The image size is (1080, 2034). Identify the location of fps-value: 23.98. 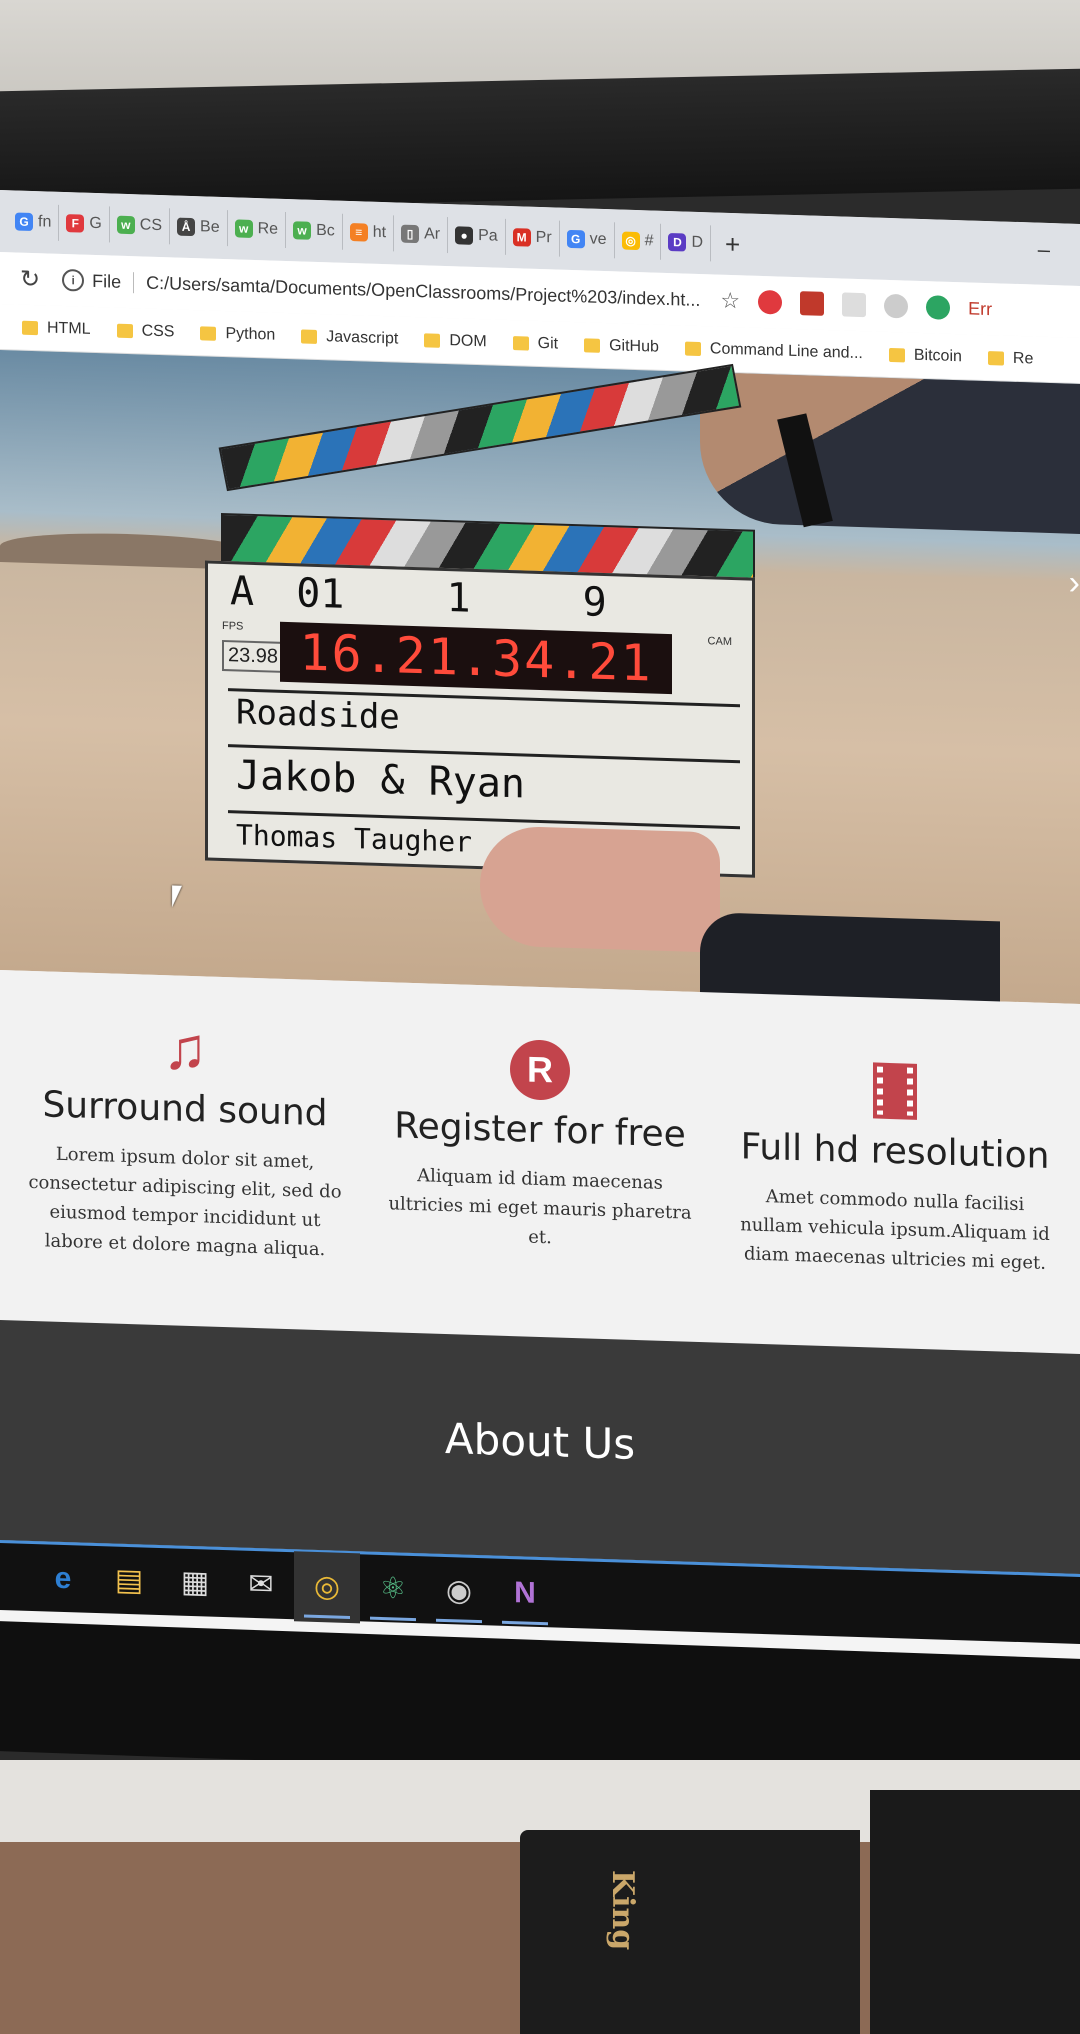
(253, 656).